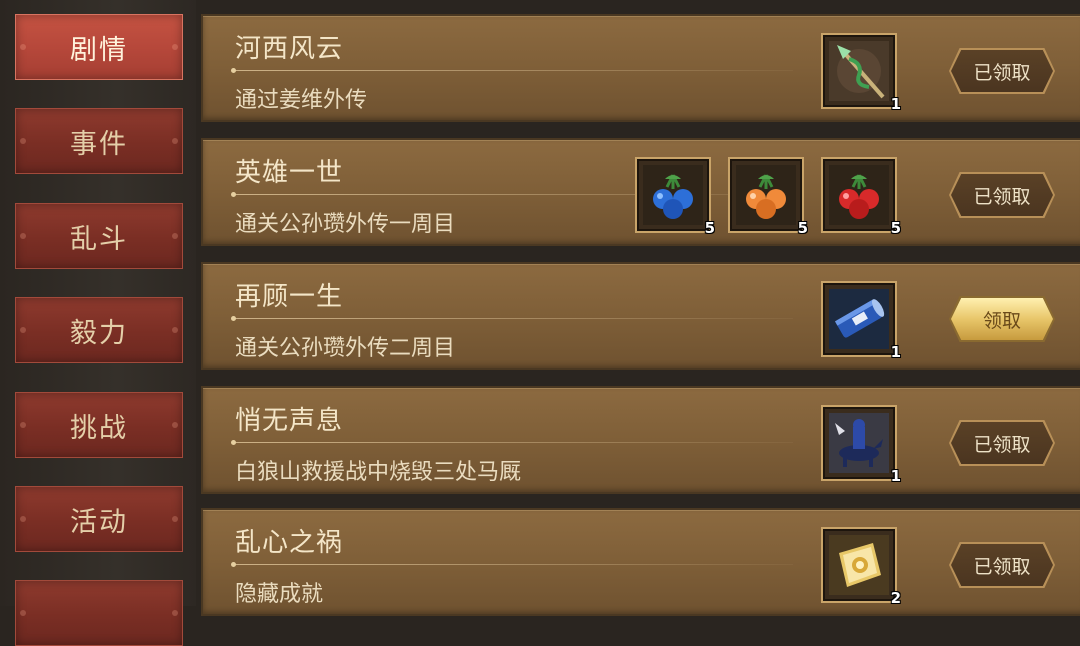 The height and width of the screenshot is (646, 1080). Describe the element at coordinates (289, 173) in the screenshot. I see `achievement-title: 英雄一世` at that location.